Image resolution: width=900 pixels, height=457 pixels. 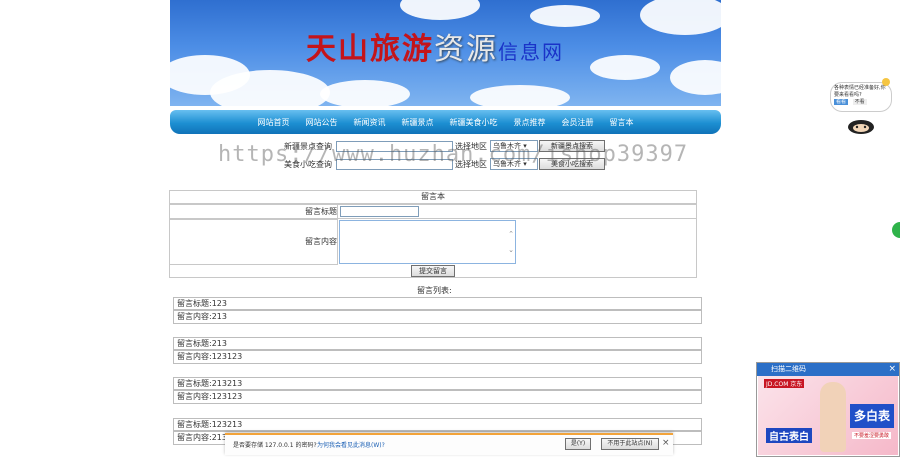 What do you see at coordinates (892, 369) in the screenshot?
I see `ad-close-icon: ×` at bounding box center [892, 369].